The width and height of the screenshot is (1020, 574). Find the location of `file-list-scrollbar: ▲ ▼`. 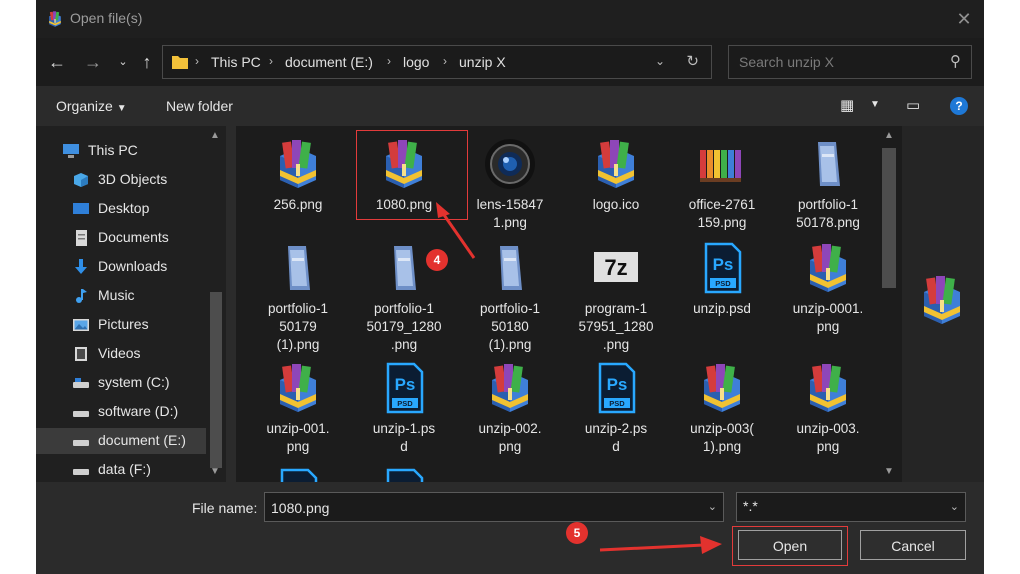

file-list-scrollbar: ▲ ▼ is located at coordinates (889, 304).